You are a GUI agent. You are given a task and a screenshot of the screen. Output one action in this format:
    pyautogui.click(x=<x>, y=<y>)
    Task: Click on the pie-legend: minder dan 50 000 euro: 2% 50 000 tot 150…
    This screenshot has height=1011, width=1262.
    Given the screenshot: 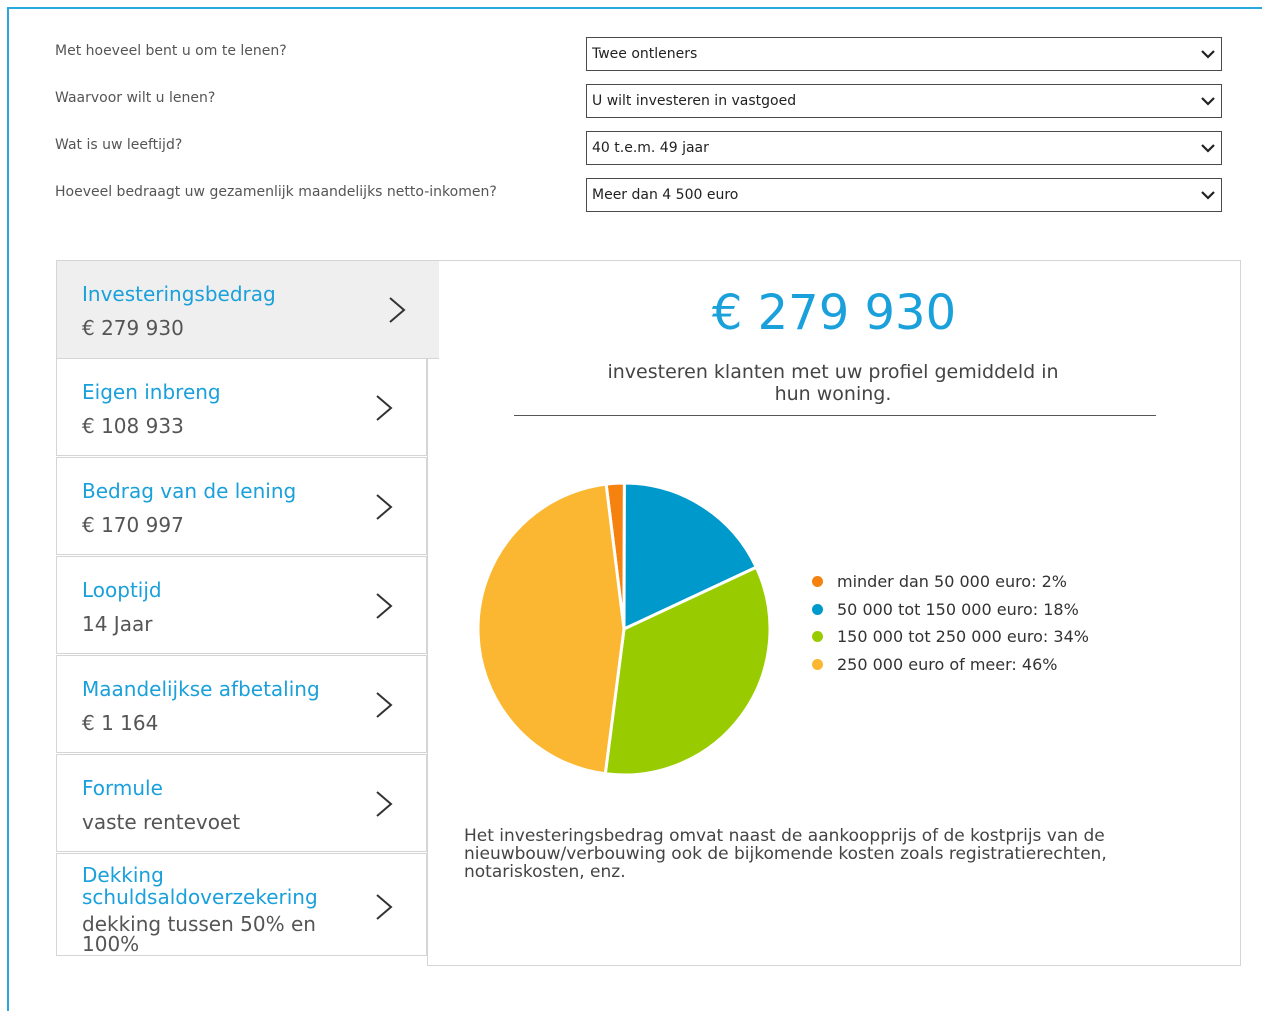 What is the action you would take?
    pyautogui.click(x=950, y=623)
    